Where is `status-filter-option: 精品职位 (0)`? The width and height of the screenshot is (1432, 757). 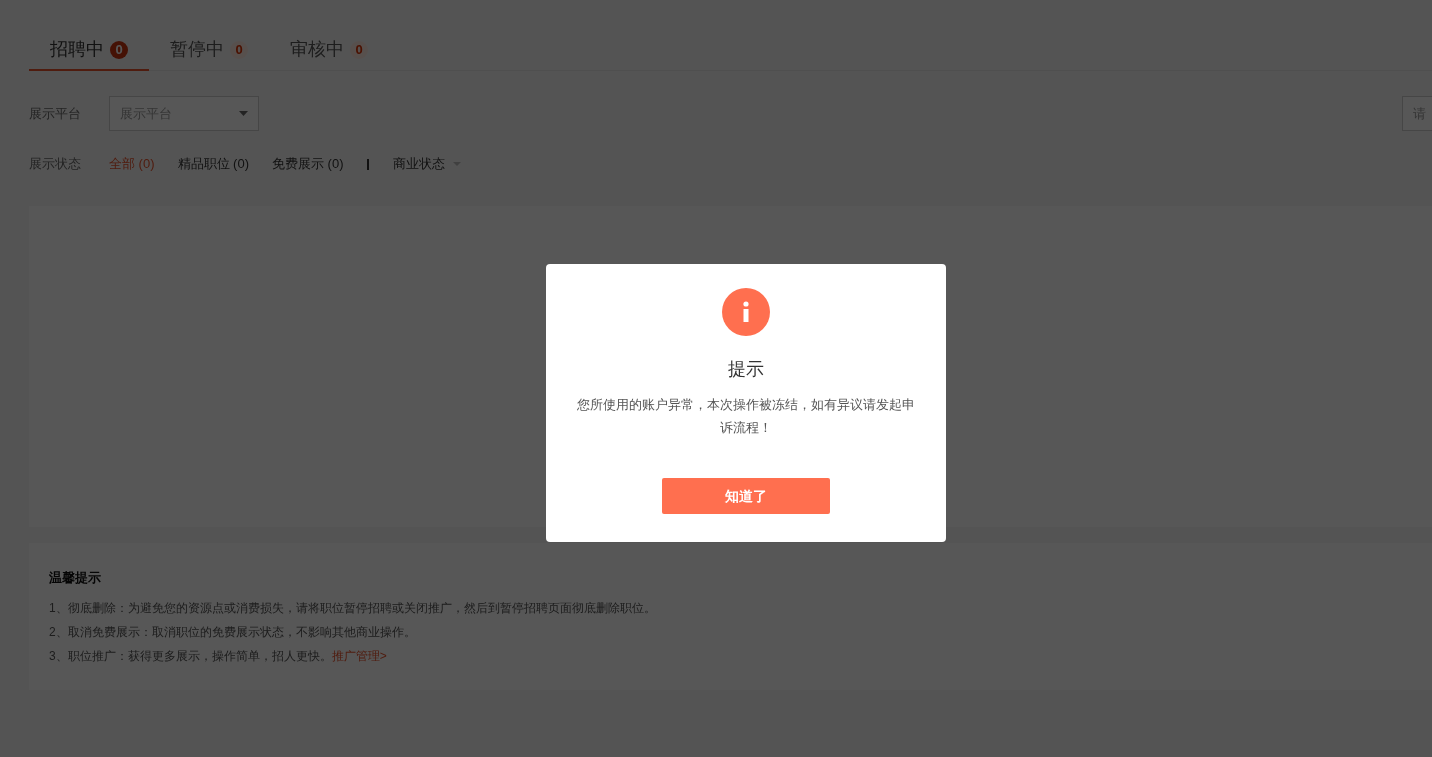 status-filter-option: 精品职位 (0) is located at coordinates (213, 164).